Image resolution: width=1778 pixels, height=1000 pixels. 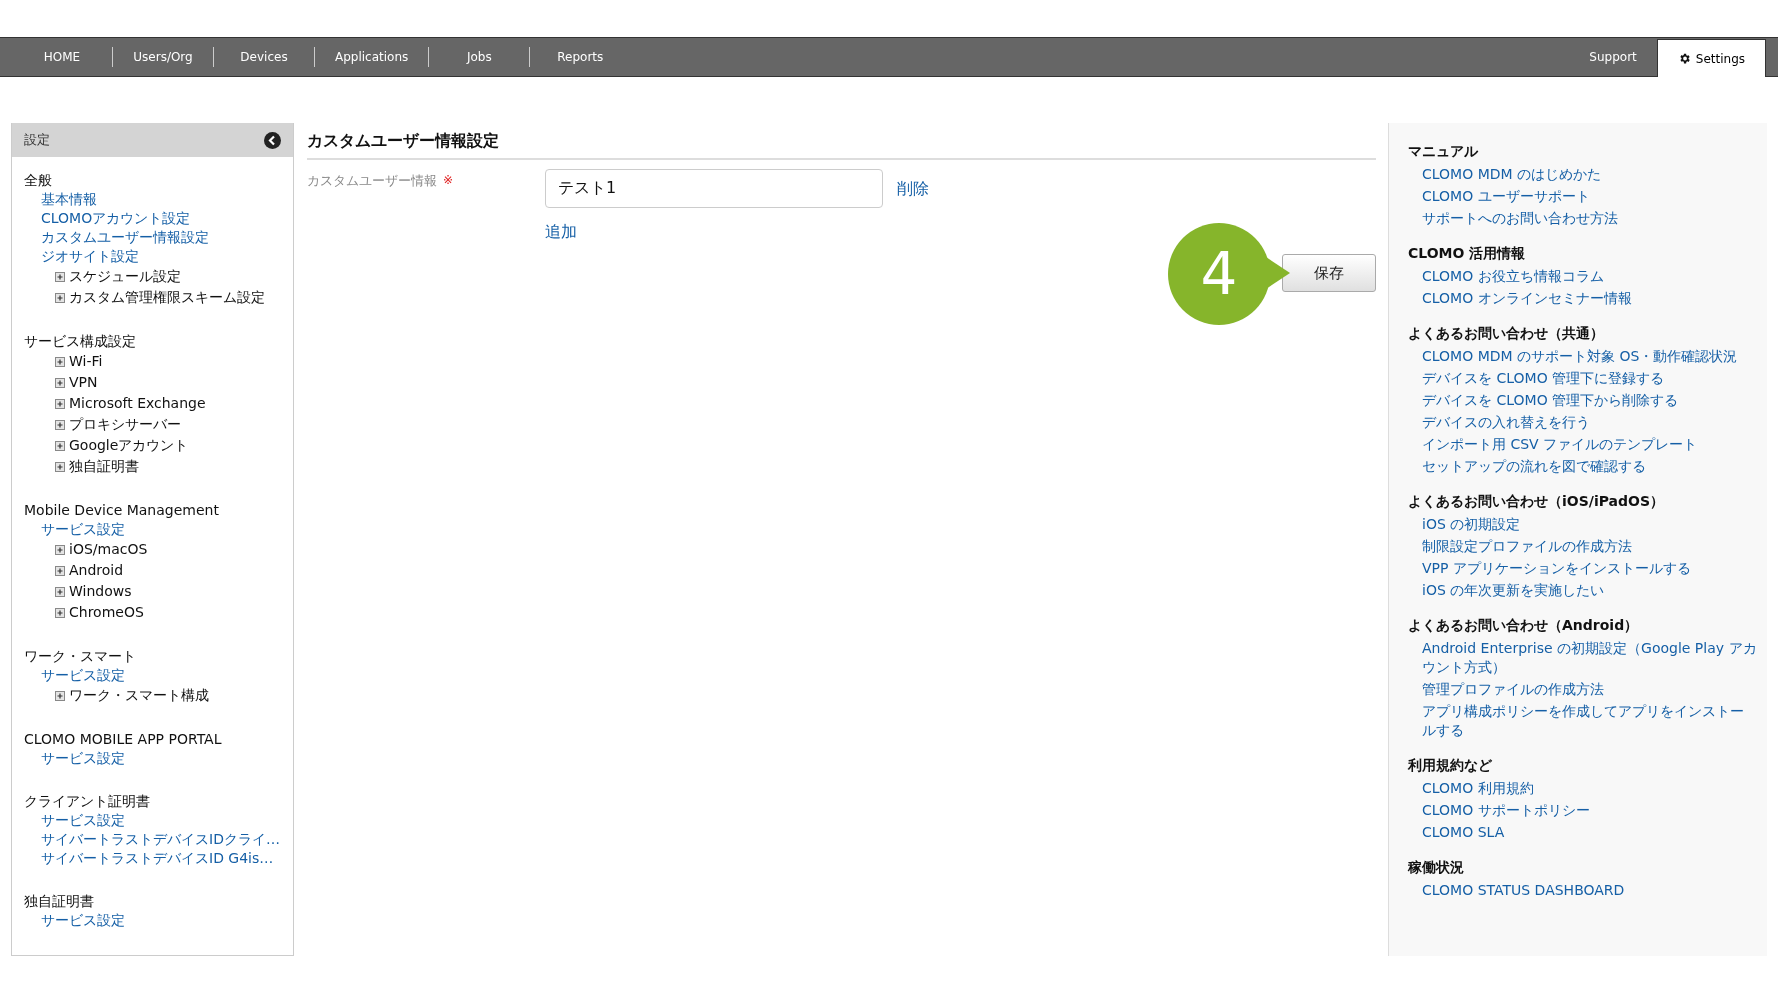 What do you see at coordinates (1582, 657) in the screenshot?
I see `help-link: Android Enterprise の初期設定（Google Play アカウント方式）` at bounding box center [1582, 657].